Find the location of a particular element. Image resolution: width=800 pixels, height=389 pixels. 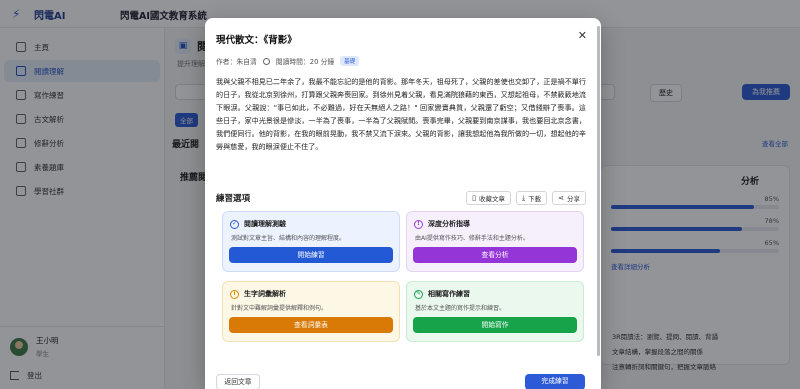

level-badge: 基礎 is located at coordinates (350, 61).